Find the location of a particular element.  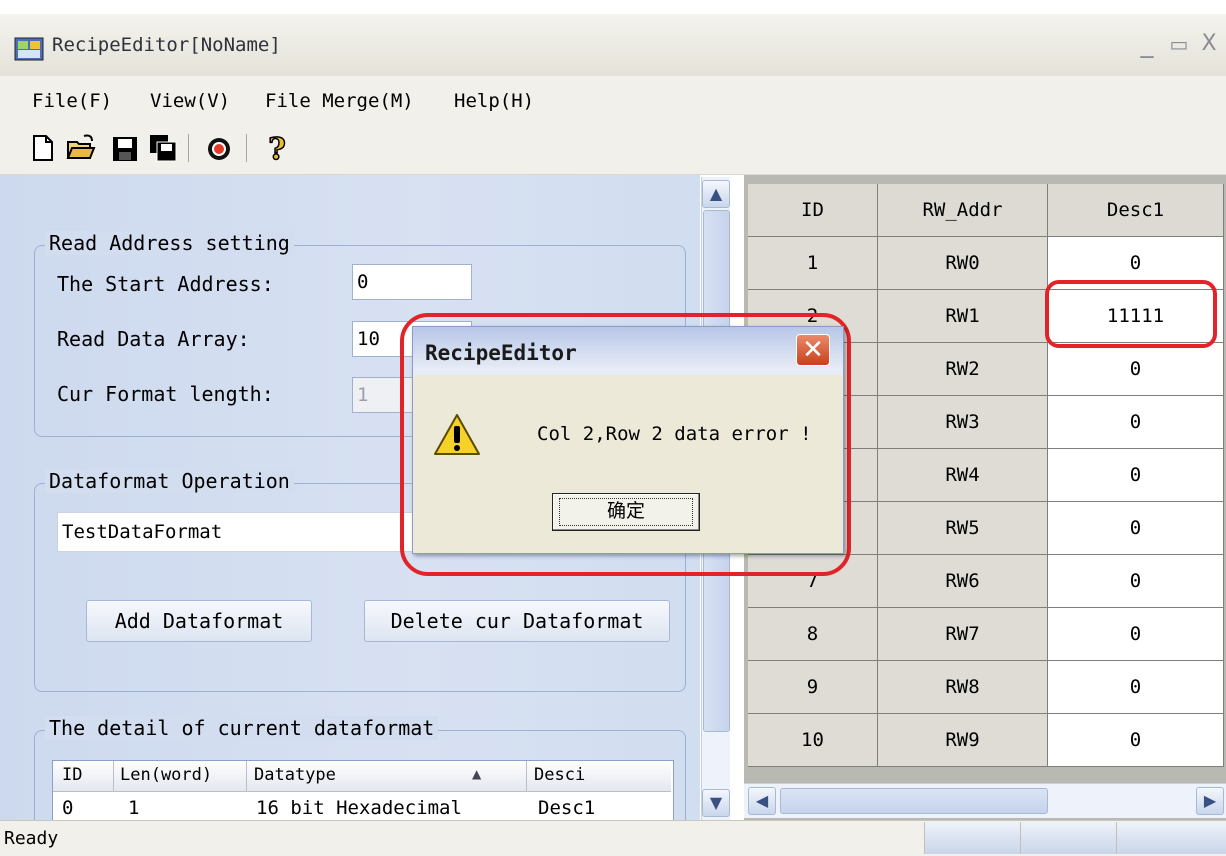

maximize-button: ▭ is located at coordinates (1179, 44).